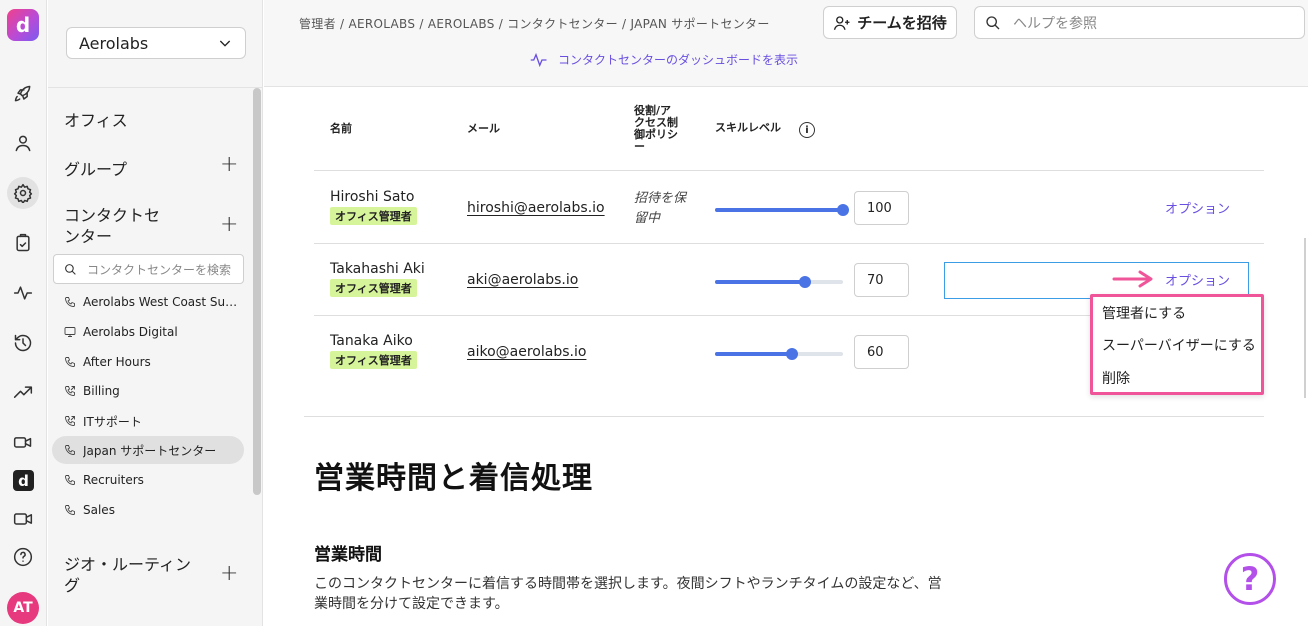 This screenshot has height=626, width=1308. I want to click on contact-center-search: コンタクトセンターを検索, so click(148, 269).